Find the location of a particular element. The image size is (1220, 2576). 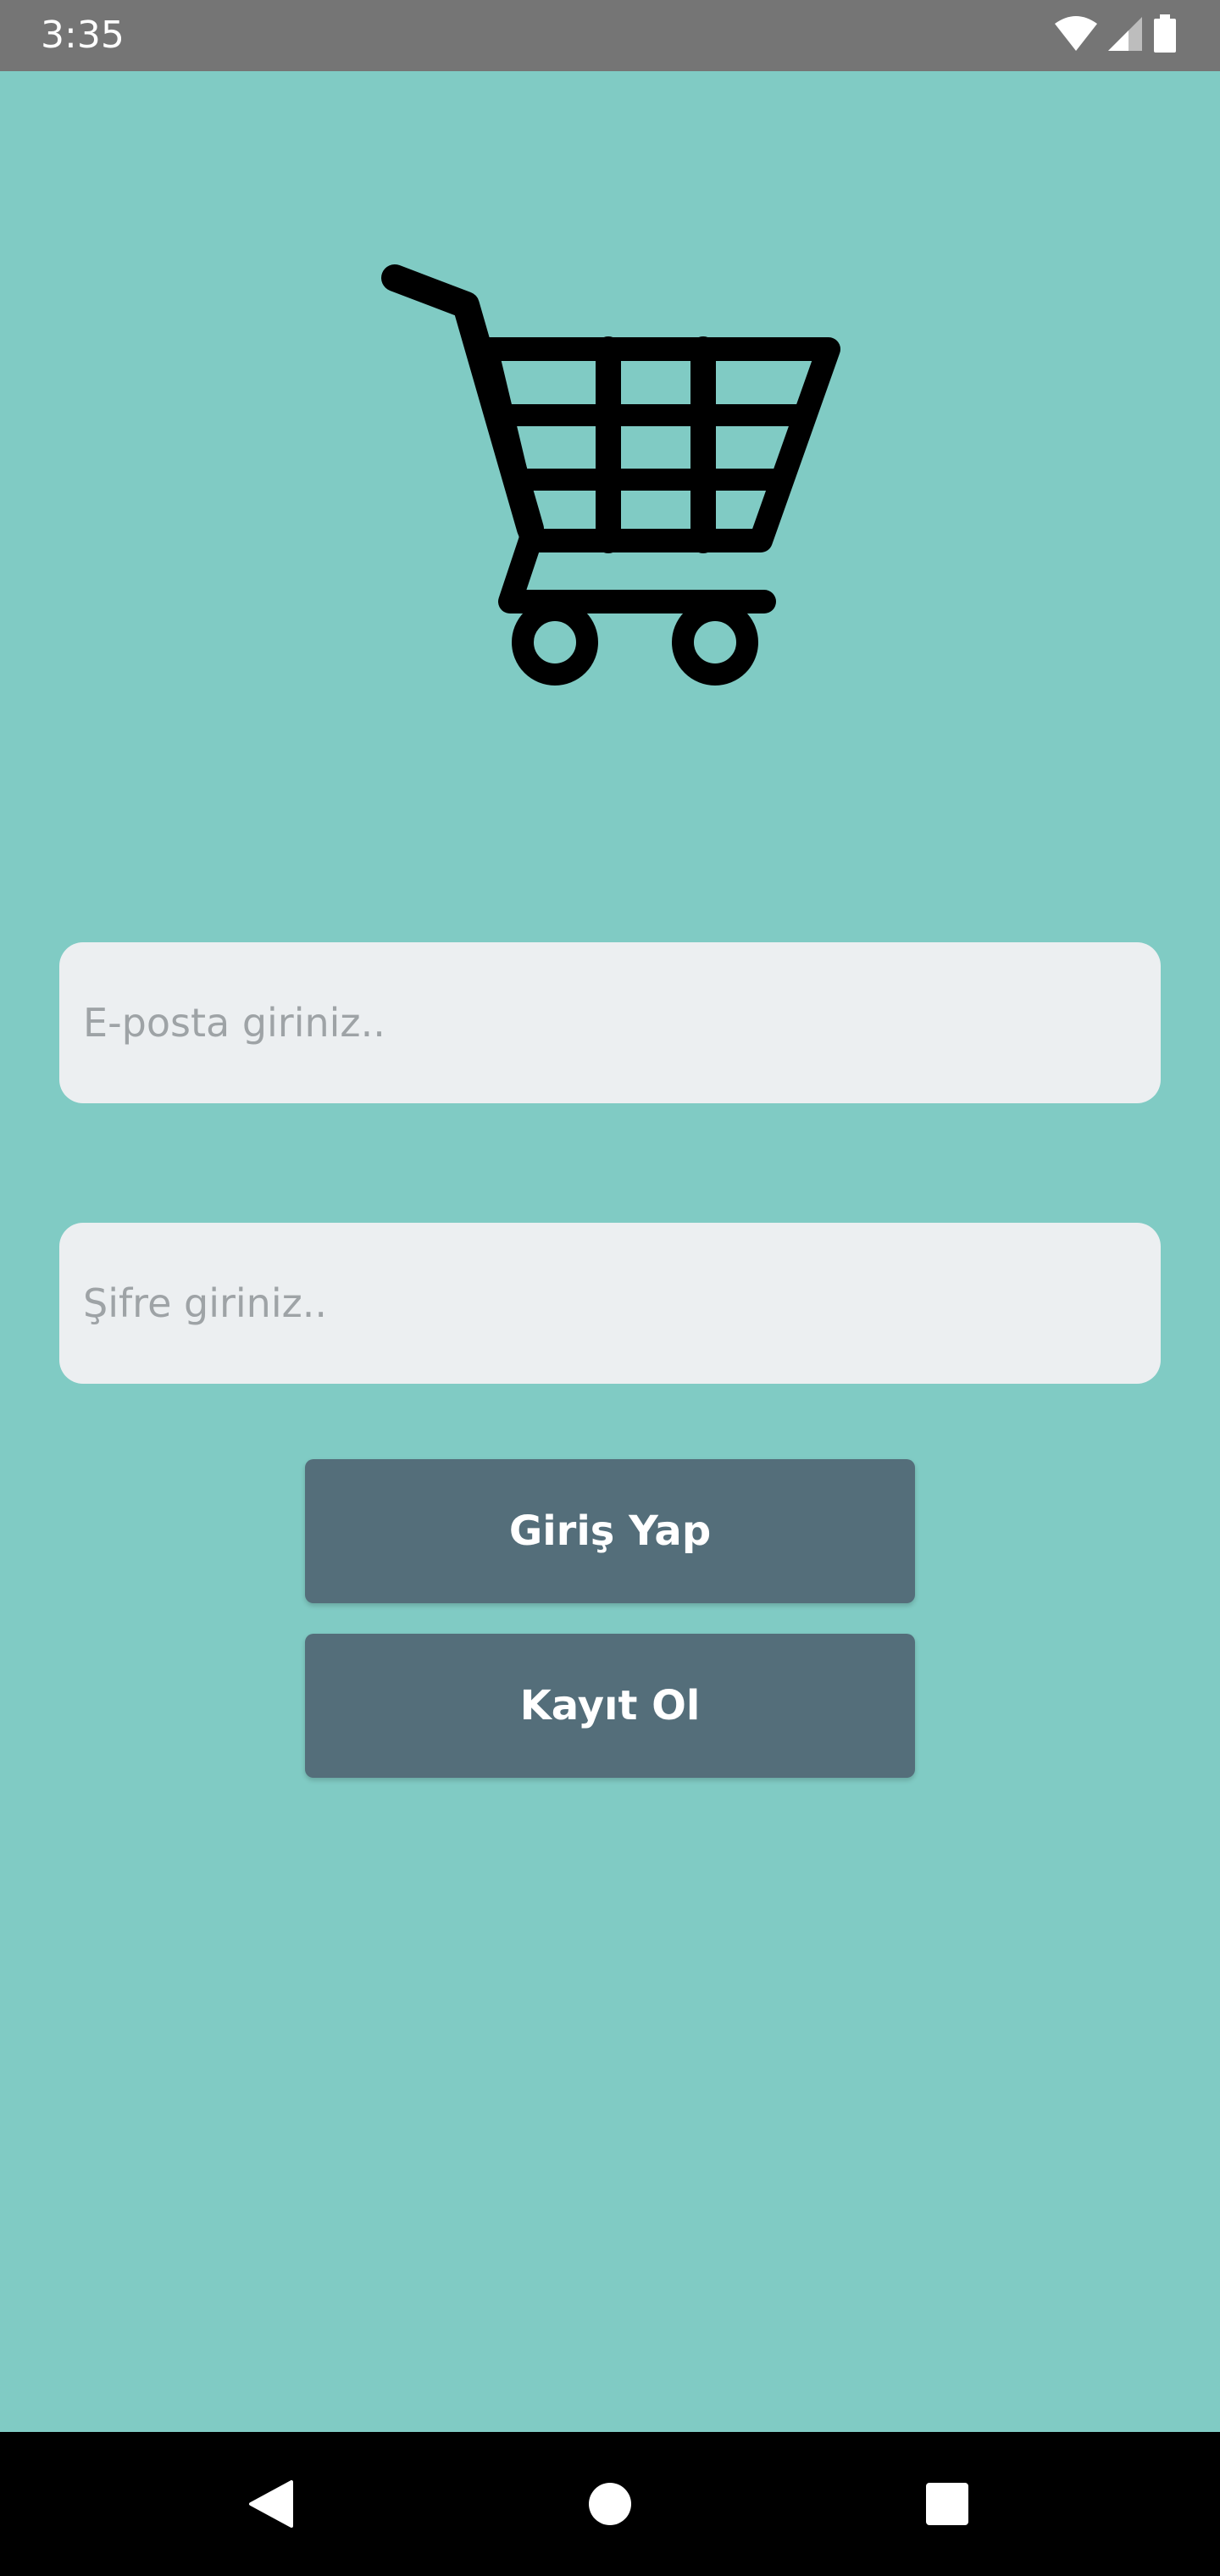

navigation-bar is located at coordinates (610, 2504).